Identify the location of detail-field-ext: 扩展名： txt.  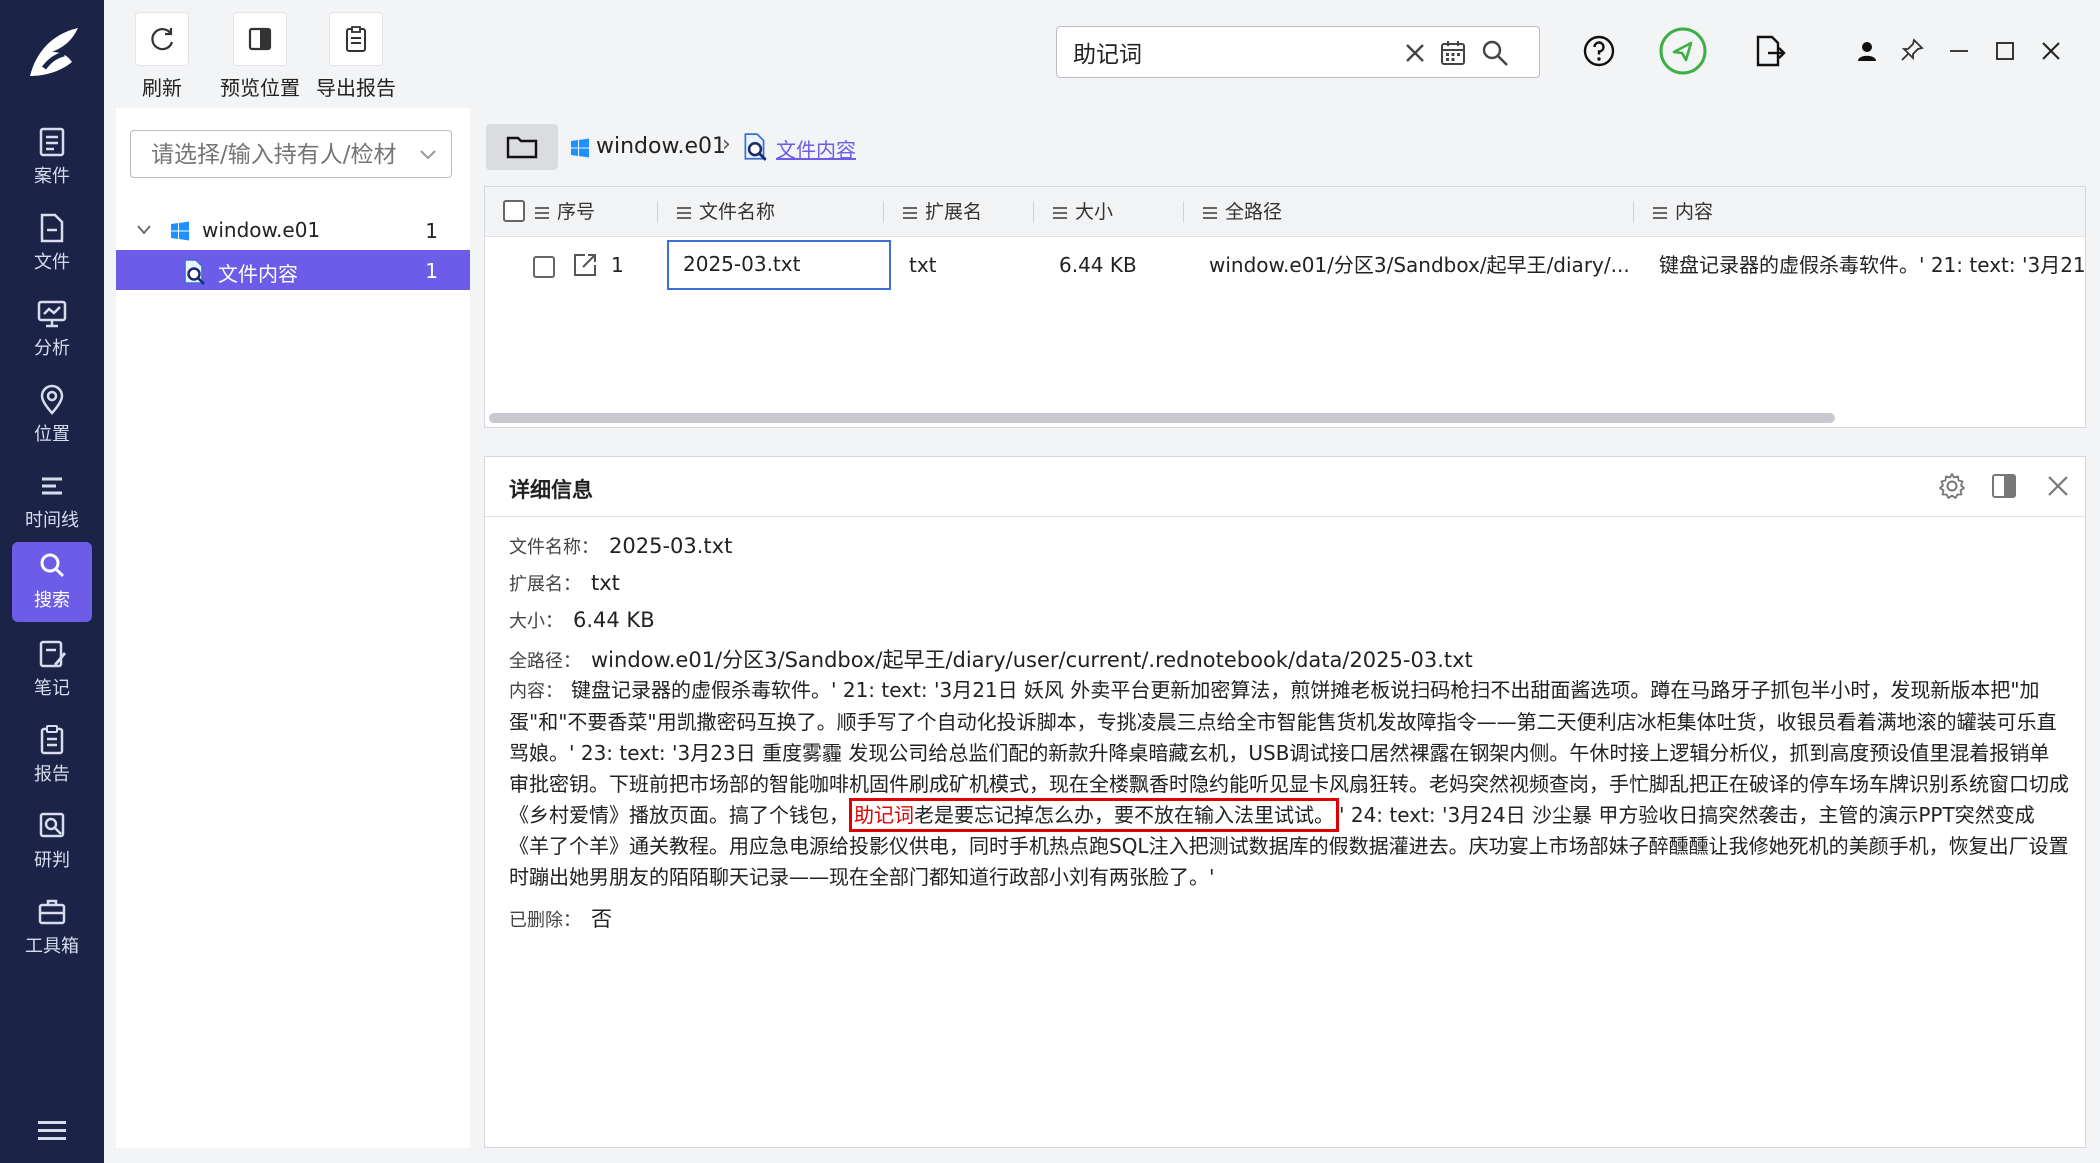
(564, 583).